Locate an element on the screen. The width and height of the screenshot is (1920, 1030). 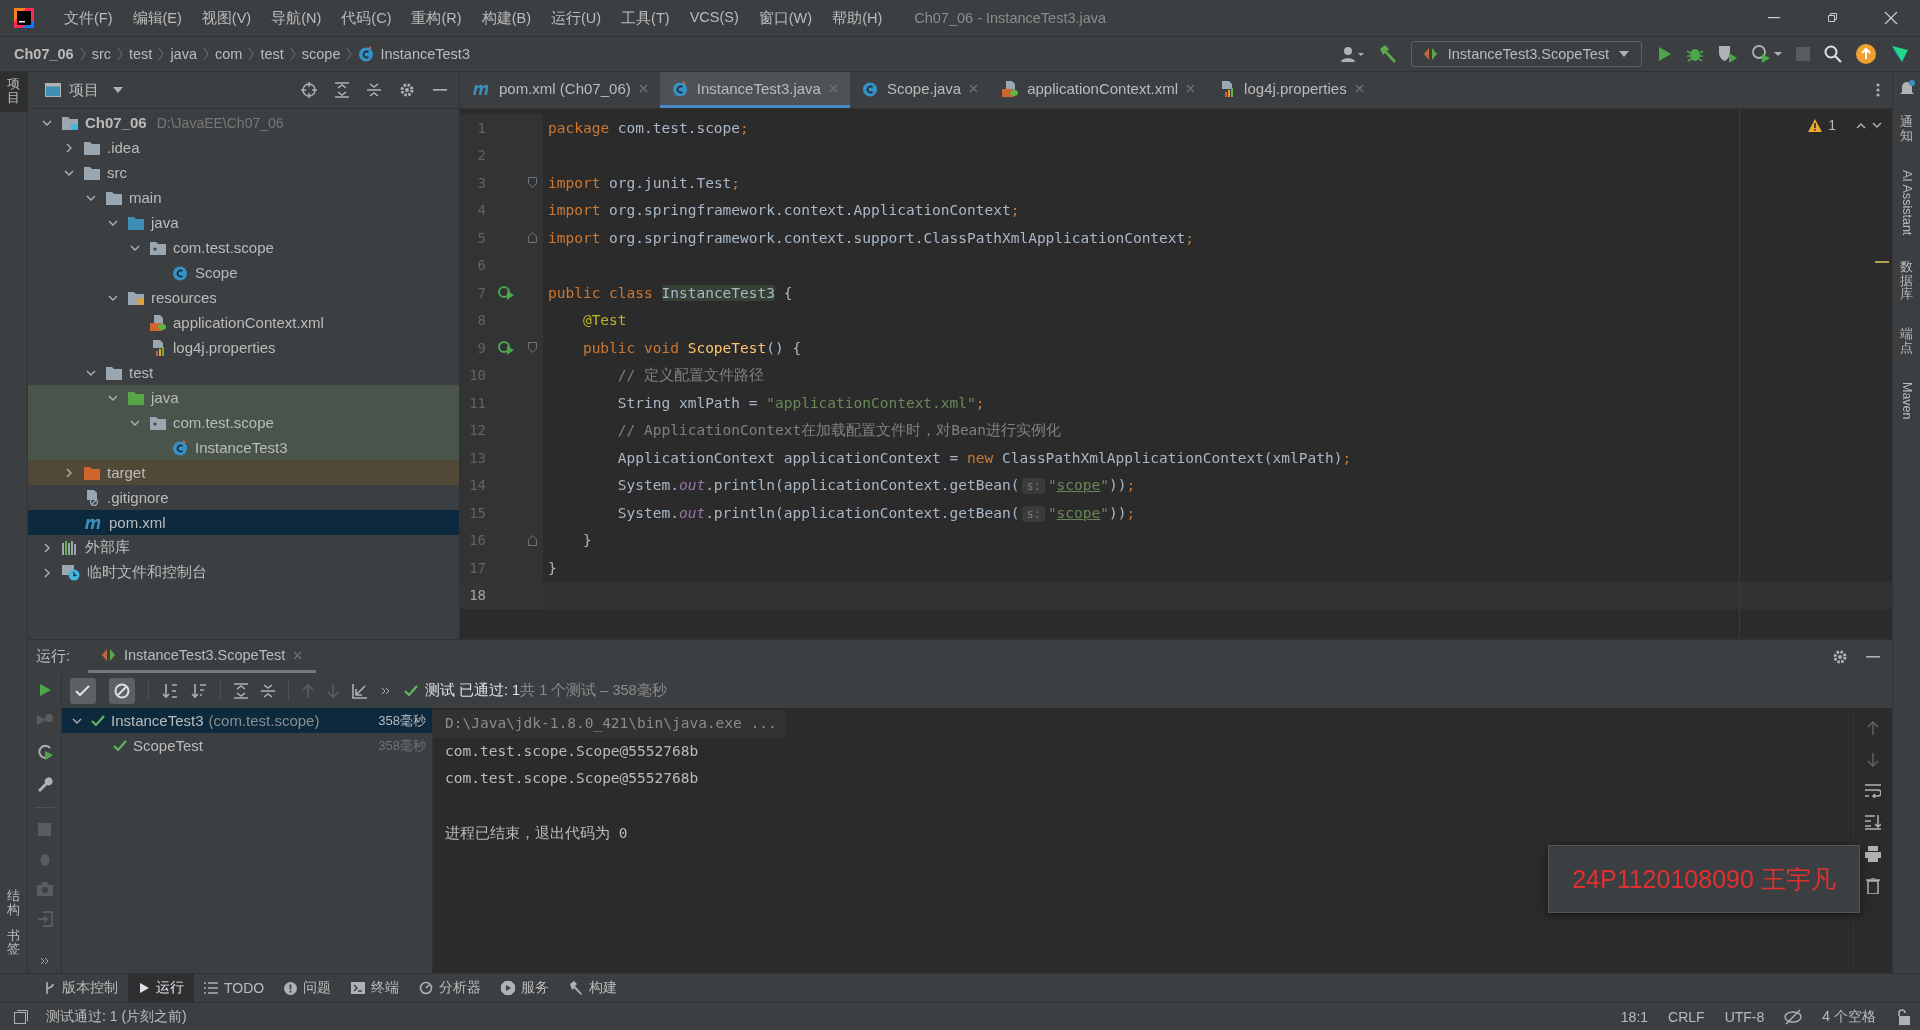
menu-item: 代码(C) is located at coordinates (366, 18).